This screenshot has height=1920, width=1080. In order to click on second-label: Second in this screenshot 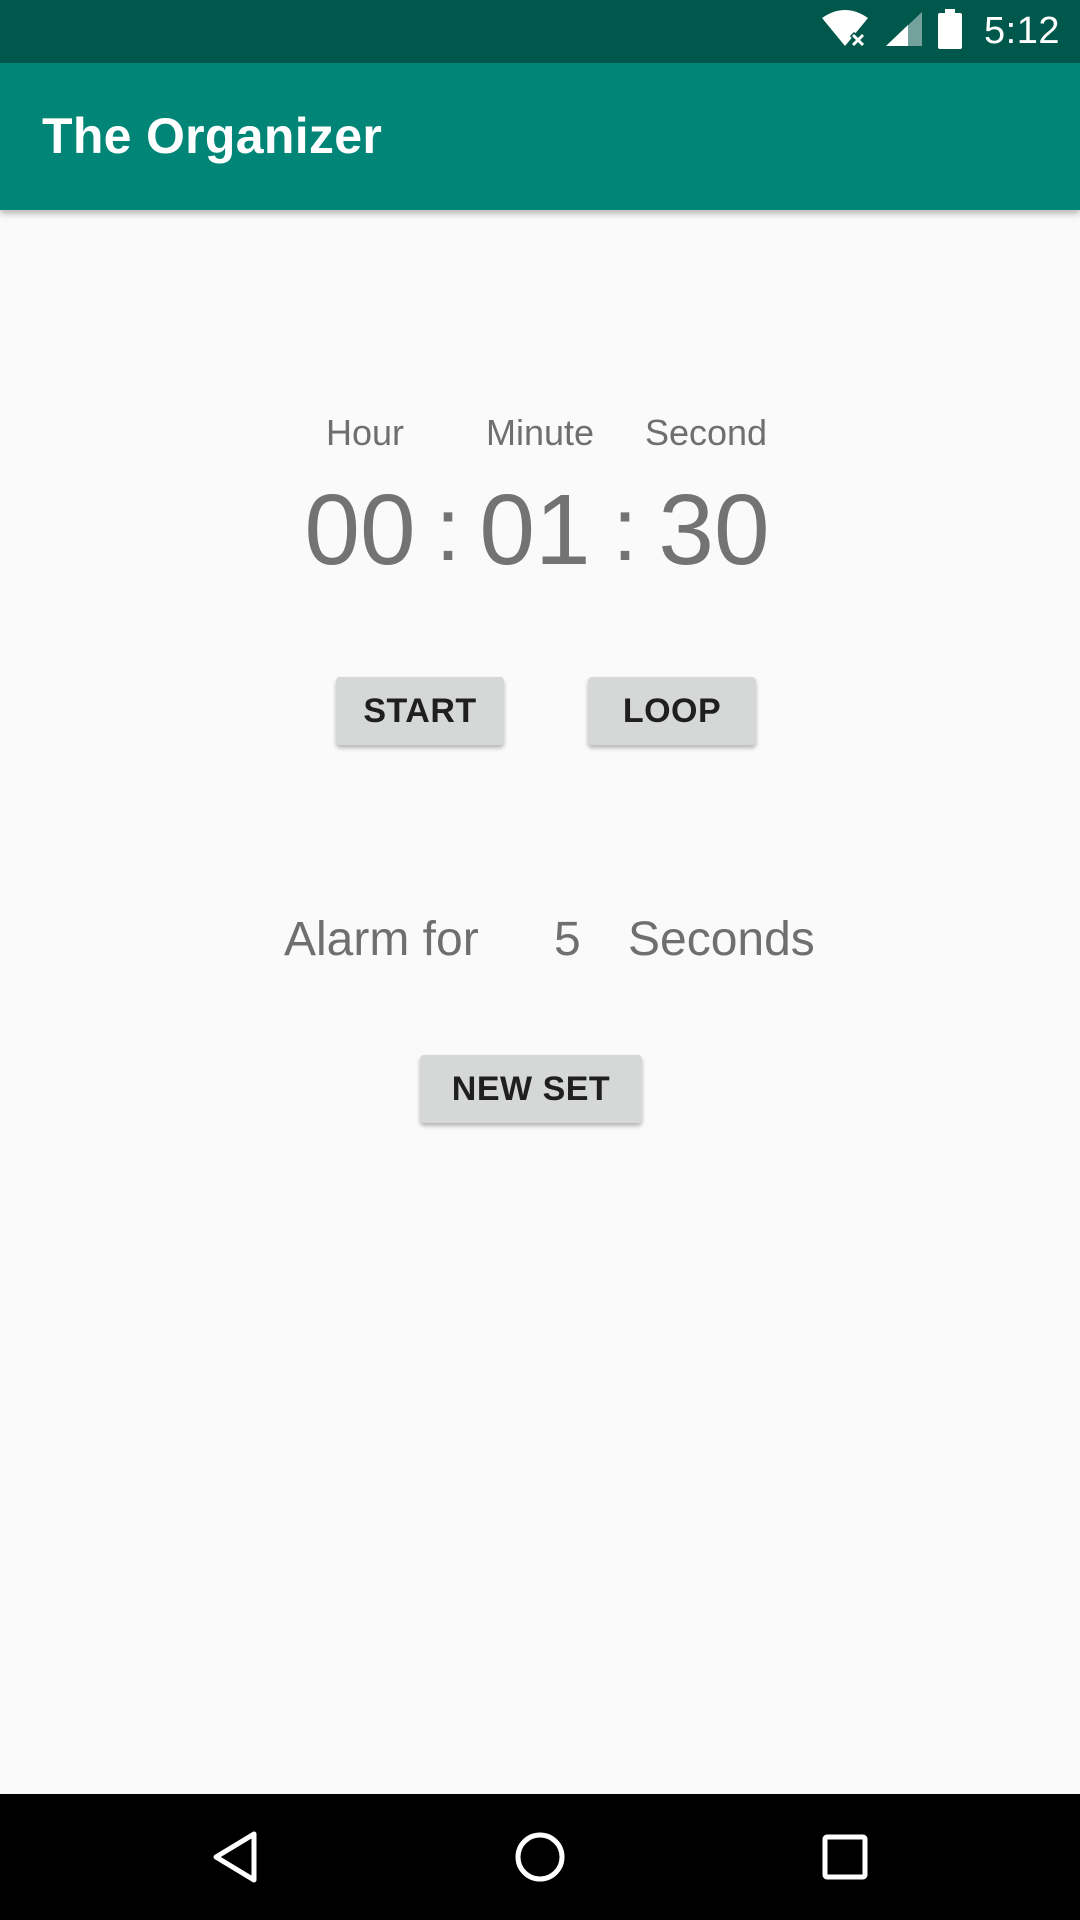, I will do `click(706, 432)`.